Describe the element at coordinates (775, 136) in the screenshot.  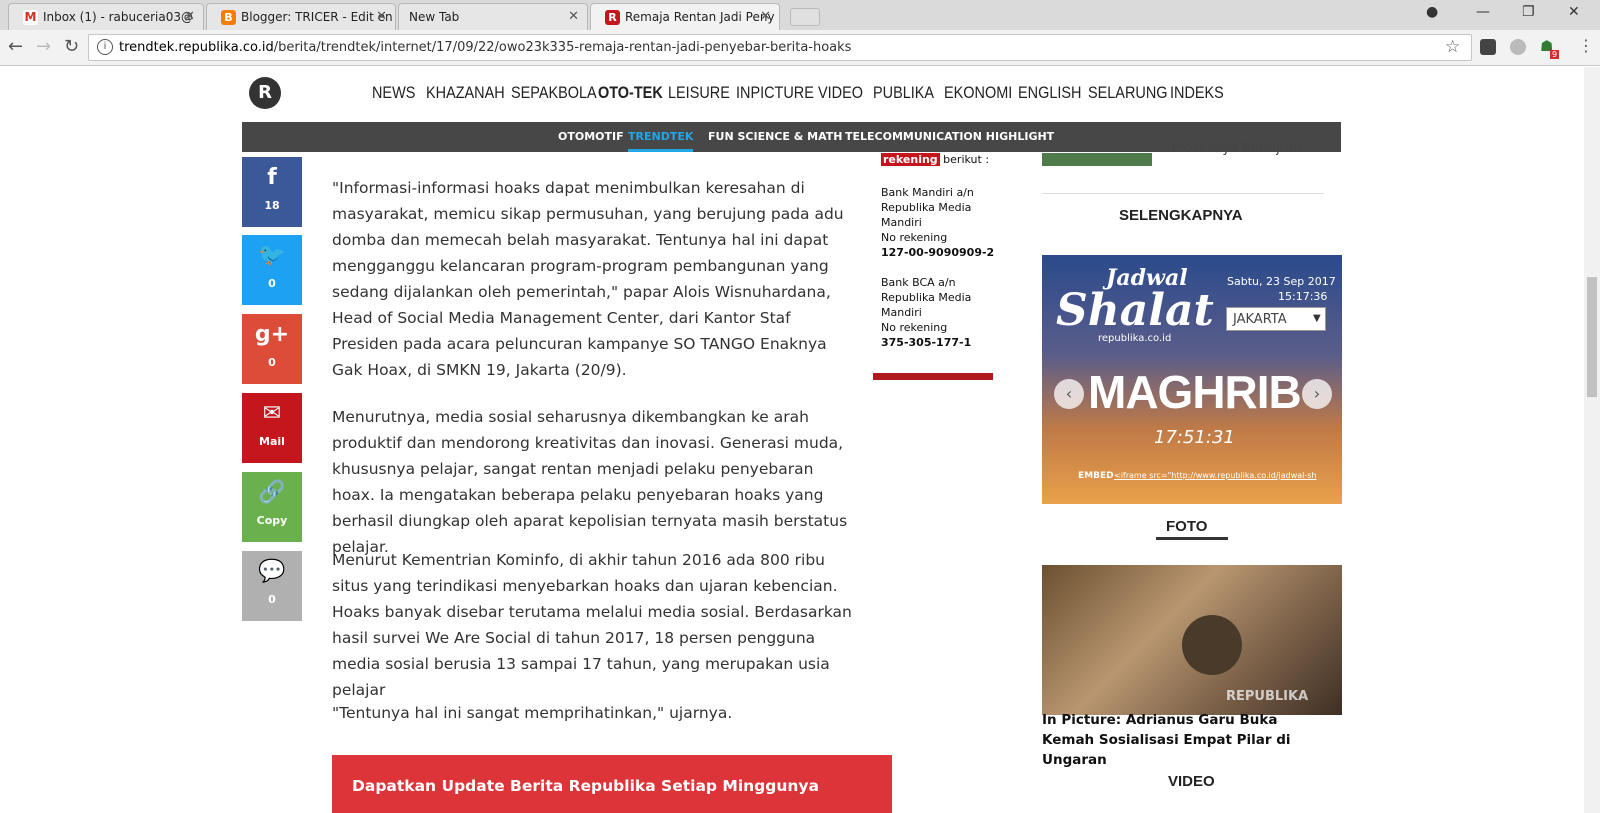
I see `subnav-fun-science: FUN SCIENCE & MATH` at that location.